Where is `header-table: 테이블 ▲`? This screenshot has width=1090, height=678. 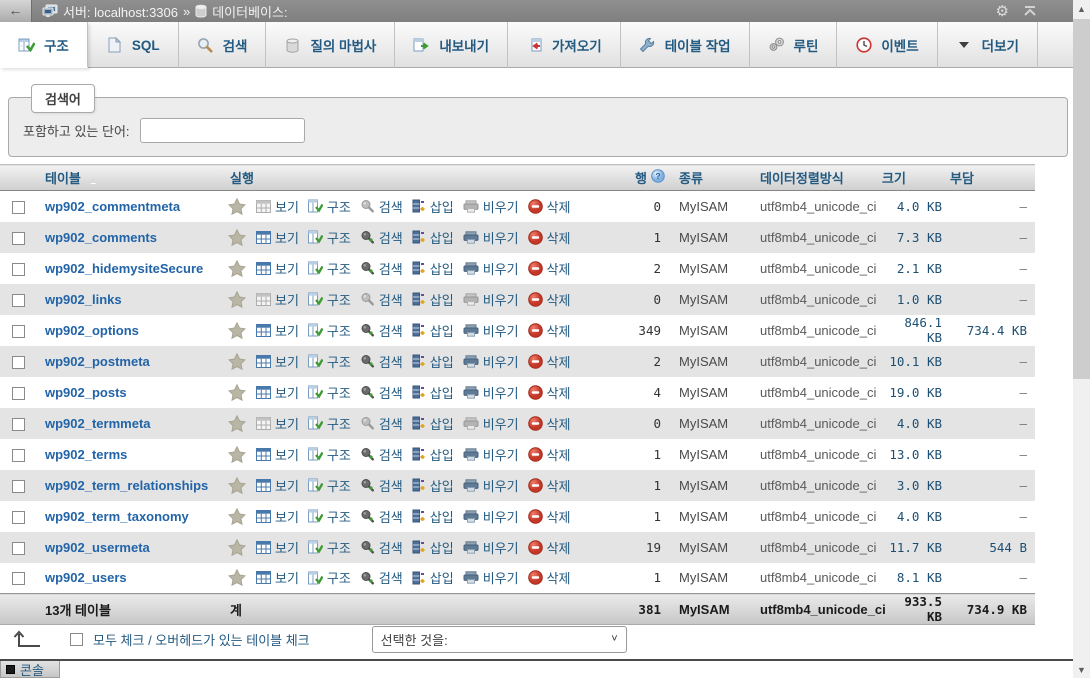 header-table: 테이블 ▲ is located at coordinates (129, 177).